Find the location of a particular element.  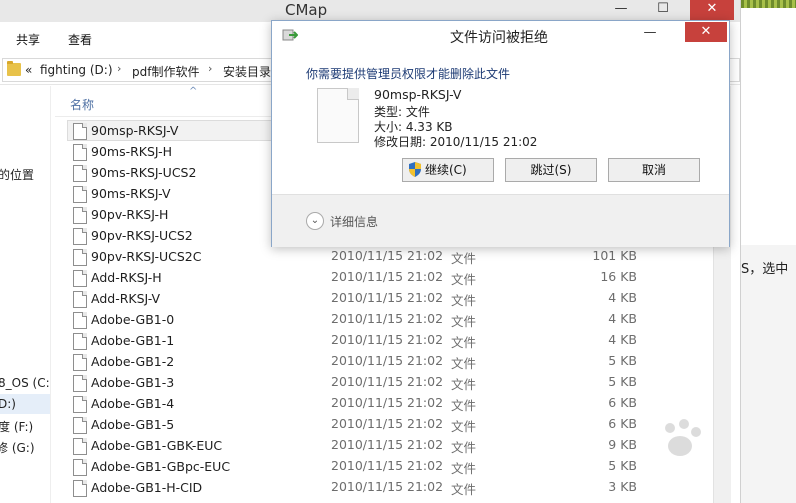

nav-item-drive-g: 修 (G:) is located at coordinates (17, 447).